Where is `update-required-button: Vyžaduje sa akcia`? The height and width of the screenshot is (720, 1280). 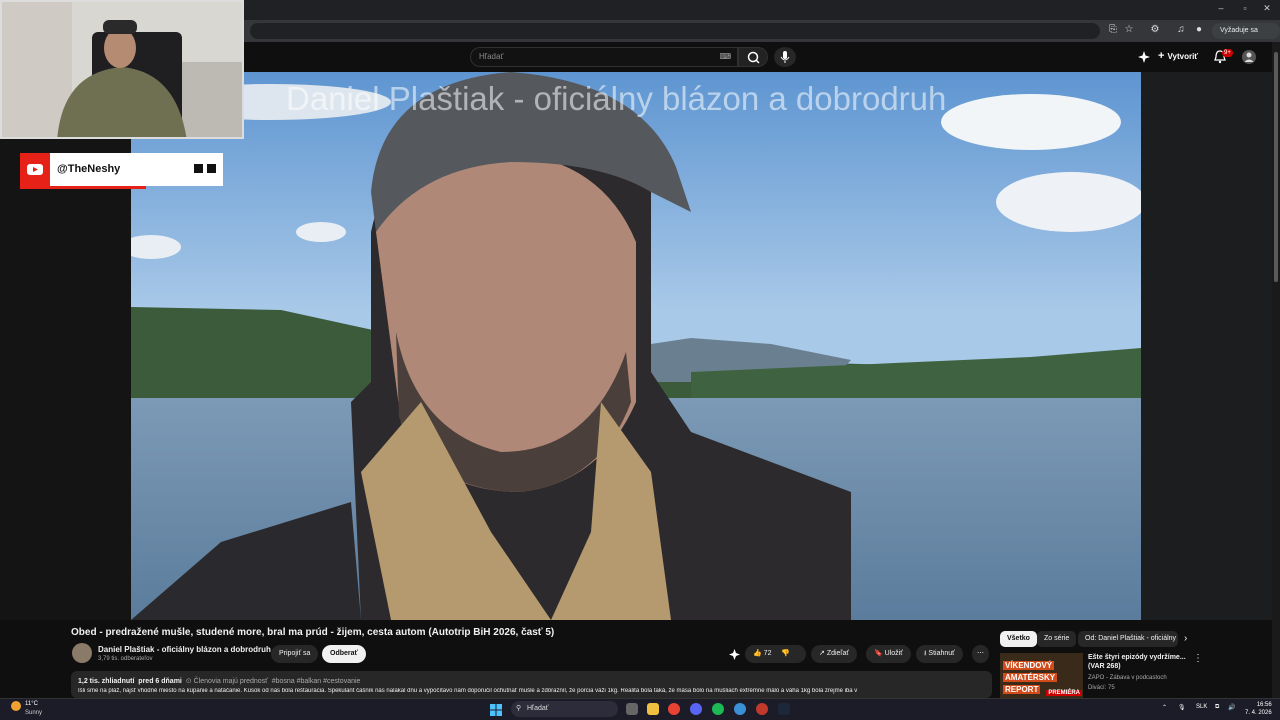
update-required-button: Vyžaduje sa akcia is located at coordinates (1246, 36).